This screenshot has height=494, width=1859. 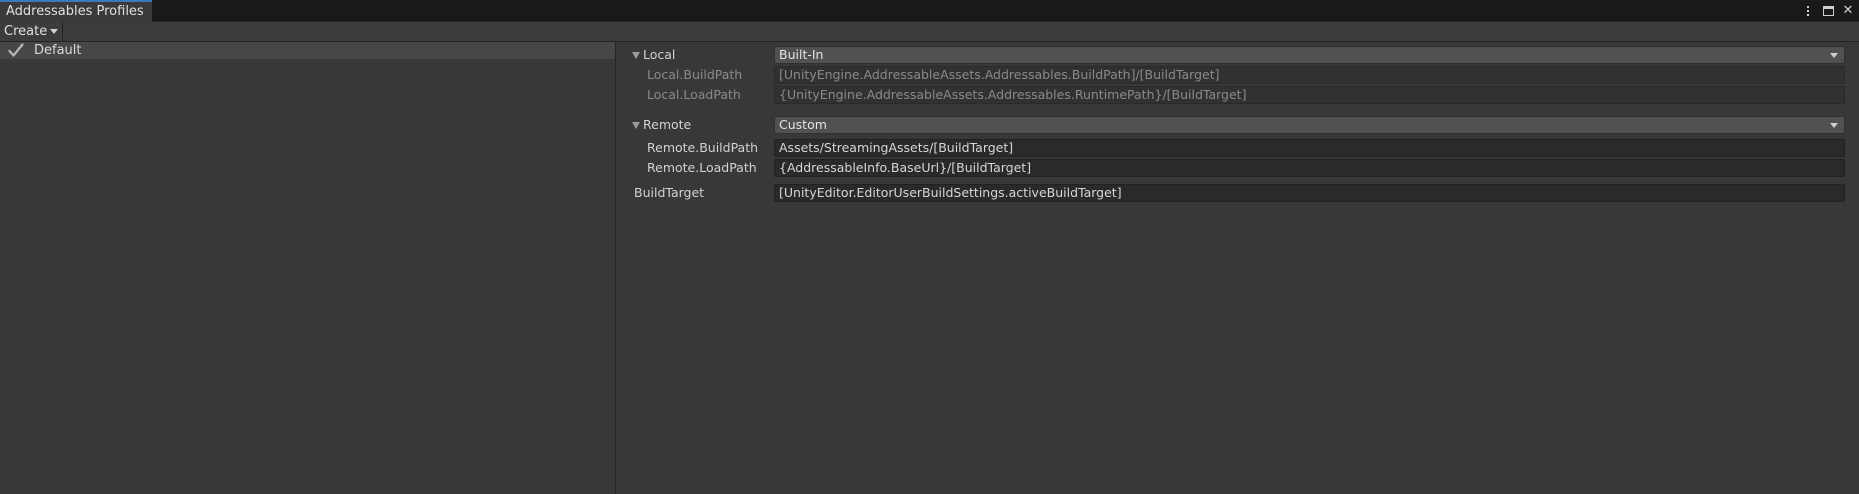 What do you see at coordinates (667, 125) in the screenshot?
I see `remote-group-label: Remote` at bounding box center [667, 125].